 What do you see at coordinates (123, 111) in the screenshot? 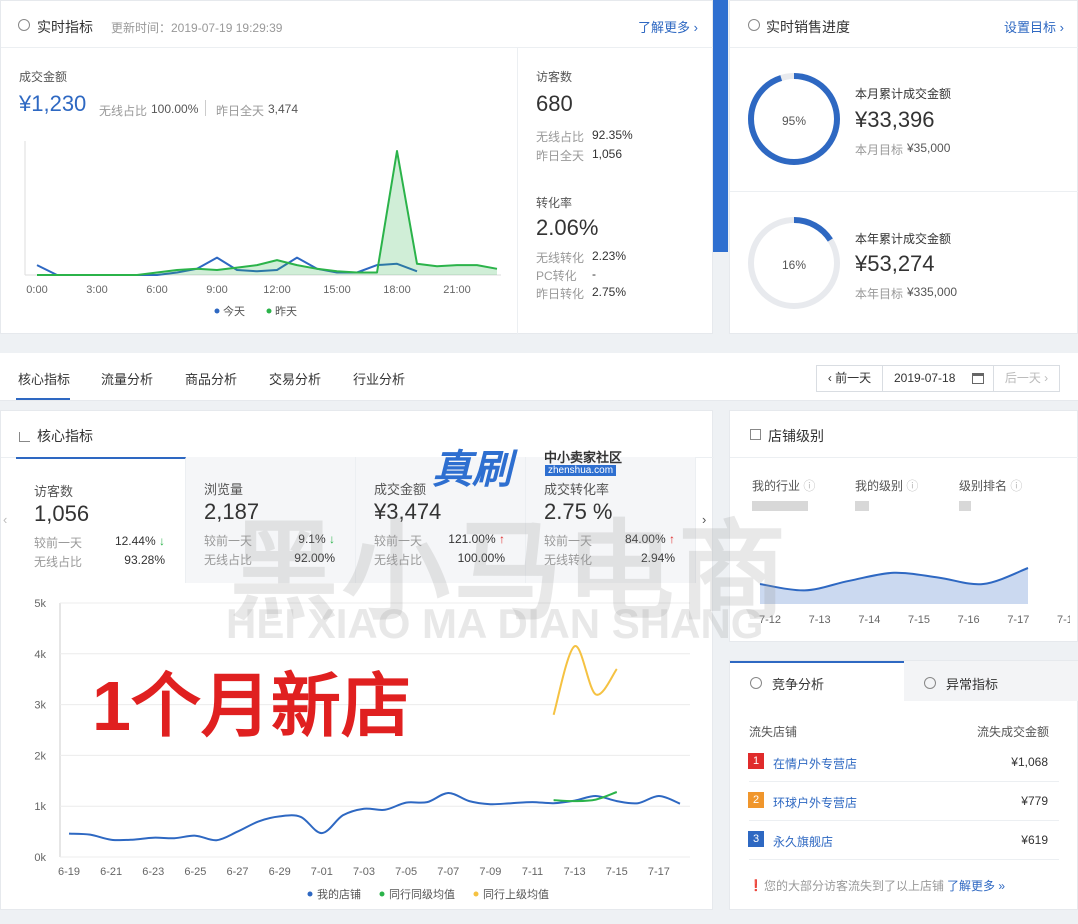
I see `gmv-wireless-label: 无线占比` at bounding box center [123, 111].